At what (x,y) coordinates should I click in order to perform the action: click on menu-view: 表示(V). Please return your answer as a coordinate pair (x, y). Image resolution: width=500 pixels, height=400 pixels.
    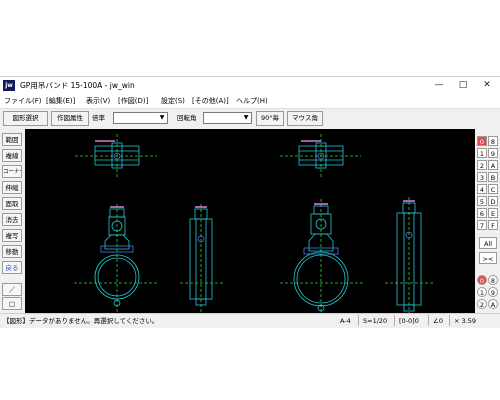
    Looking at the image, I should click on (98, 101).